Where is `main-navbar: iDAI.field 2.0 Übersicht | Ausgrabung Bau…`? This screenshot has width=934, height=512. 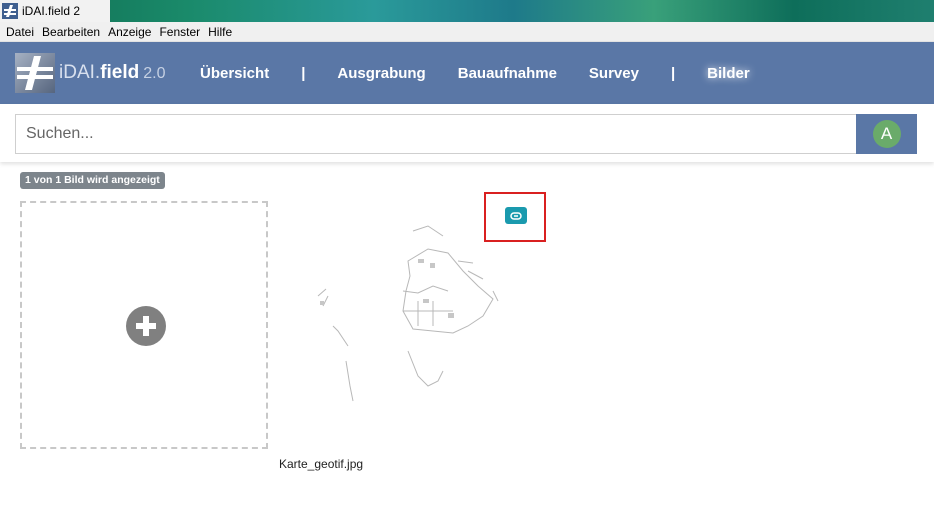 main-navbar: iDAI.field 2.0 Übersicht | Ausgrabung Bau… is located at coordinates (467, 73).